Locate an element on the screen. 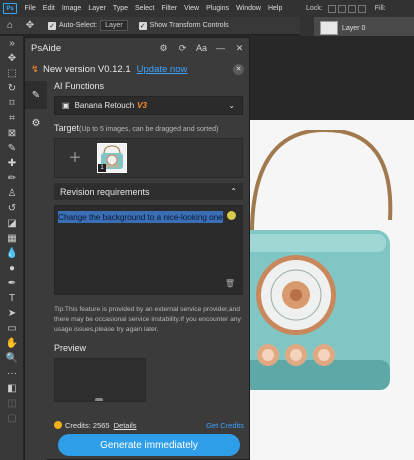 This screenshot has height=460, width=414. add-image-icon: + is located at coordinates (75, 158).